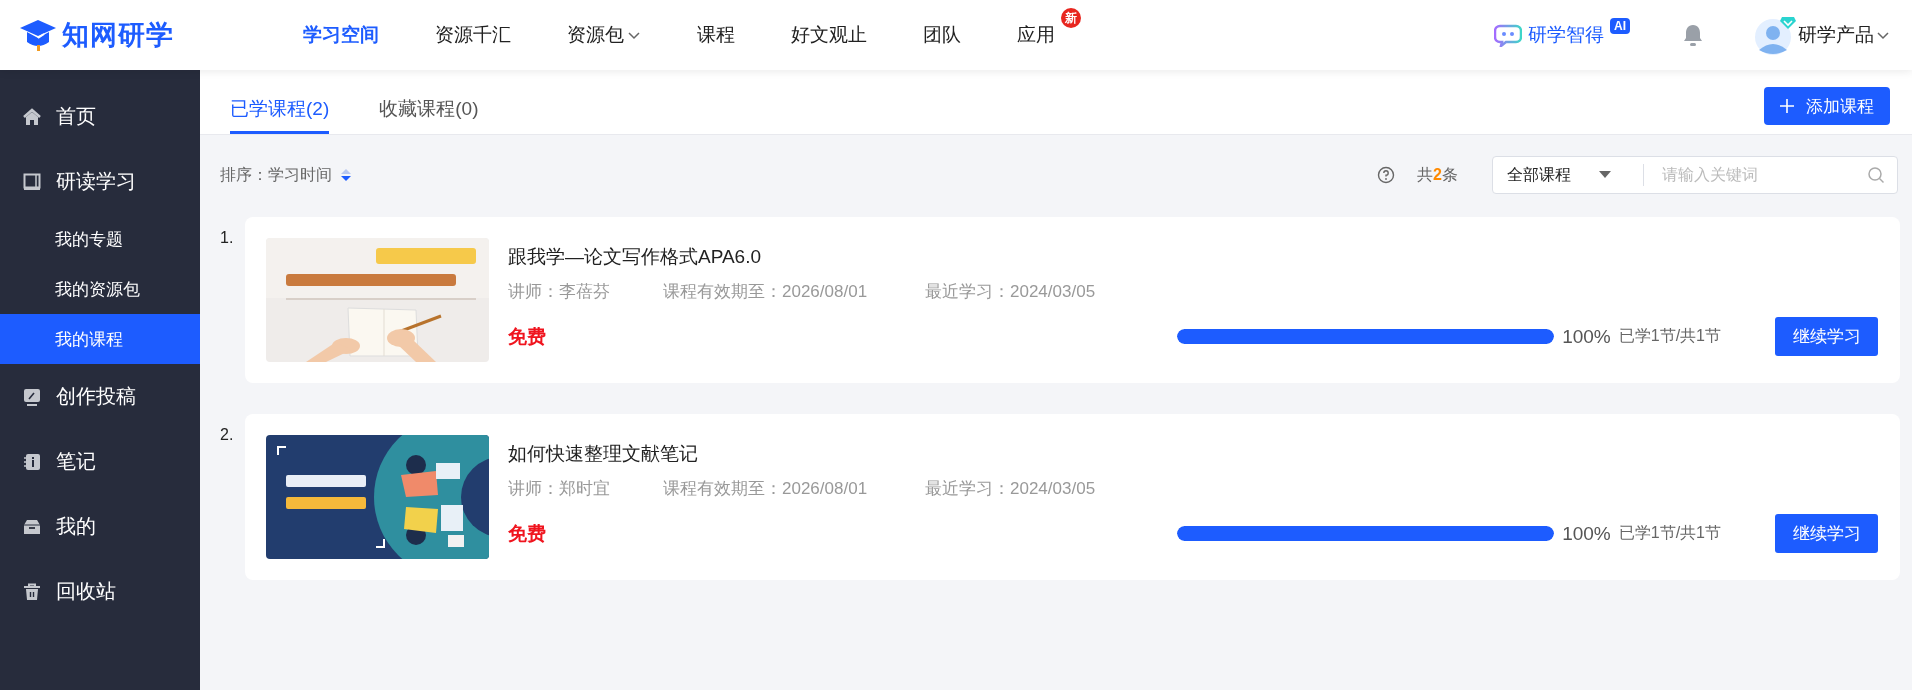 The width and height of the screenshot is (1912, 690). What do you see at coordinates (1566, 35) in the screenshot?
I see `assistant-label: 研学智得` at bounding box center [1566, 35].